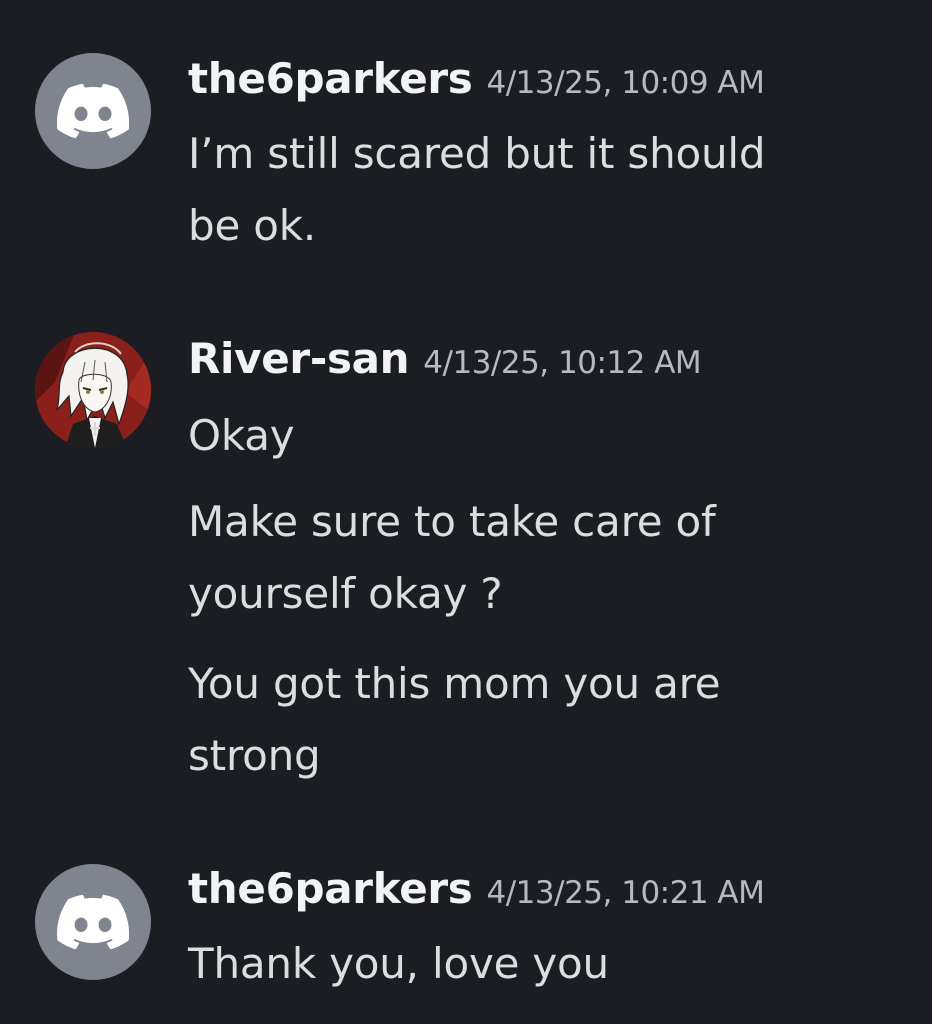  I want to click on message-text: Okay, so click(241, 435).